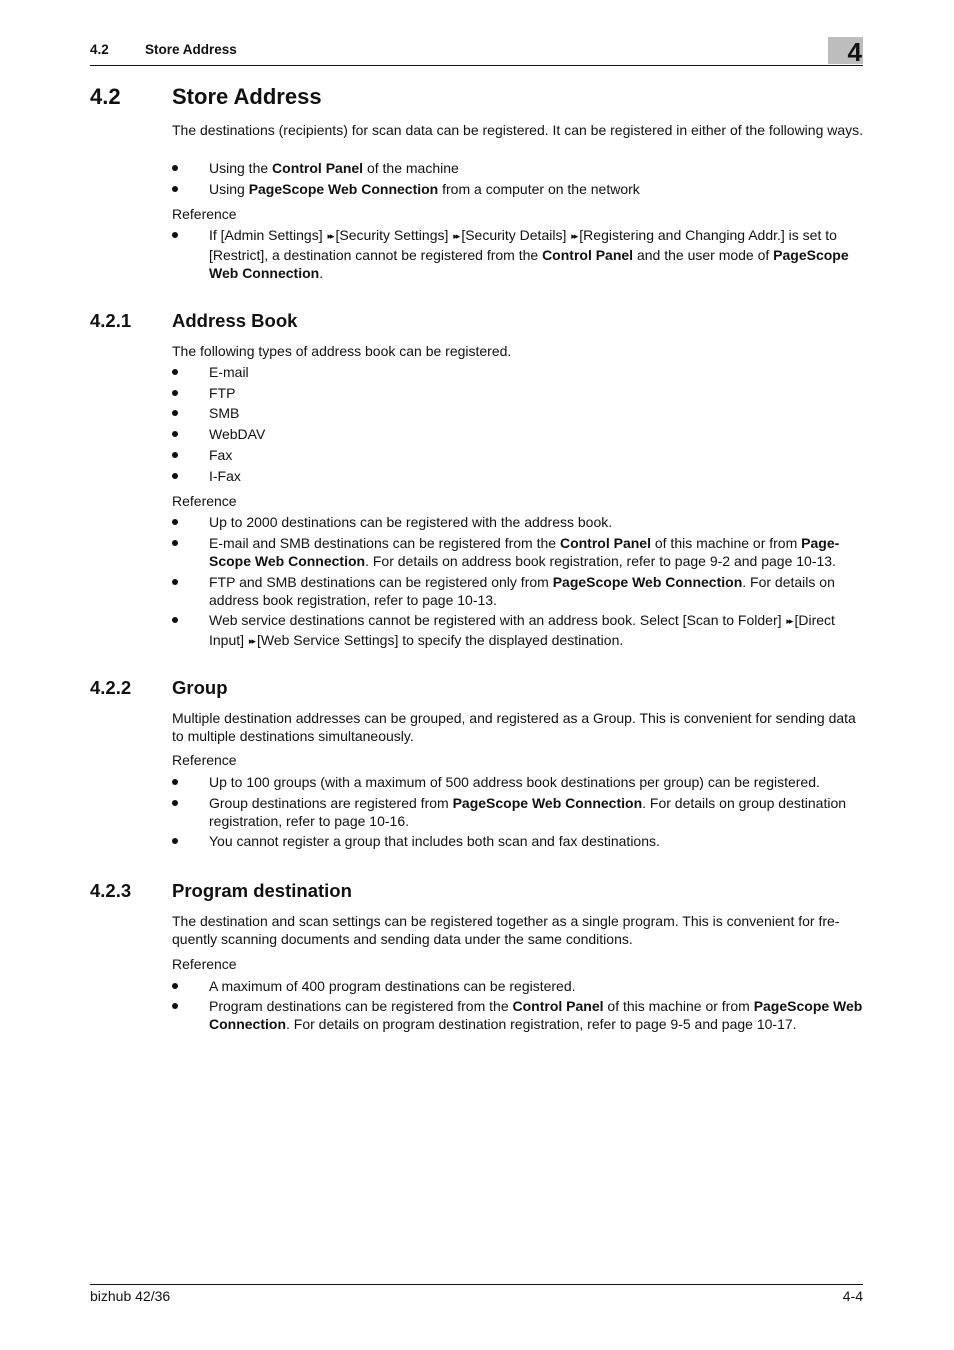  Describe the element at coordinates (476, 1294) in the screenshot. I see `page-footer: bizhub 42/36 4-4` at that location.